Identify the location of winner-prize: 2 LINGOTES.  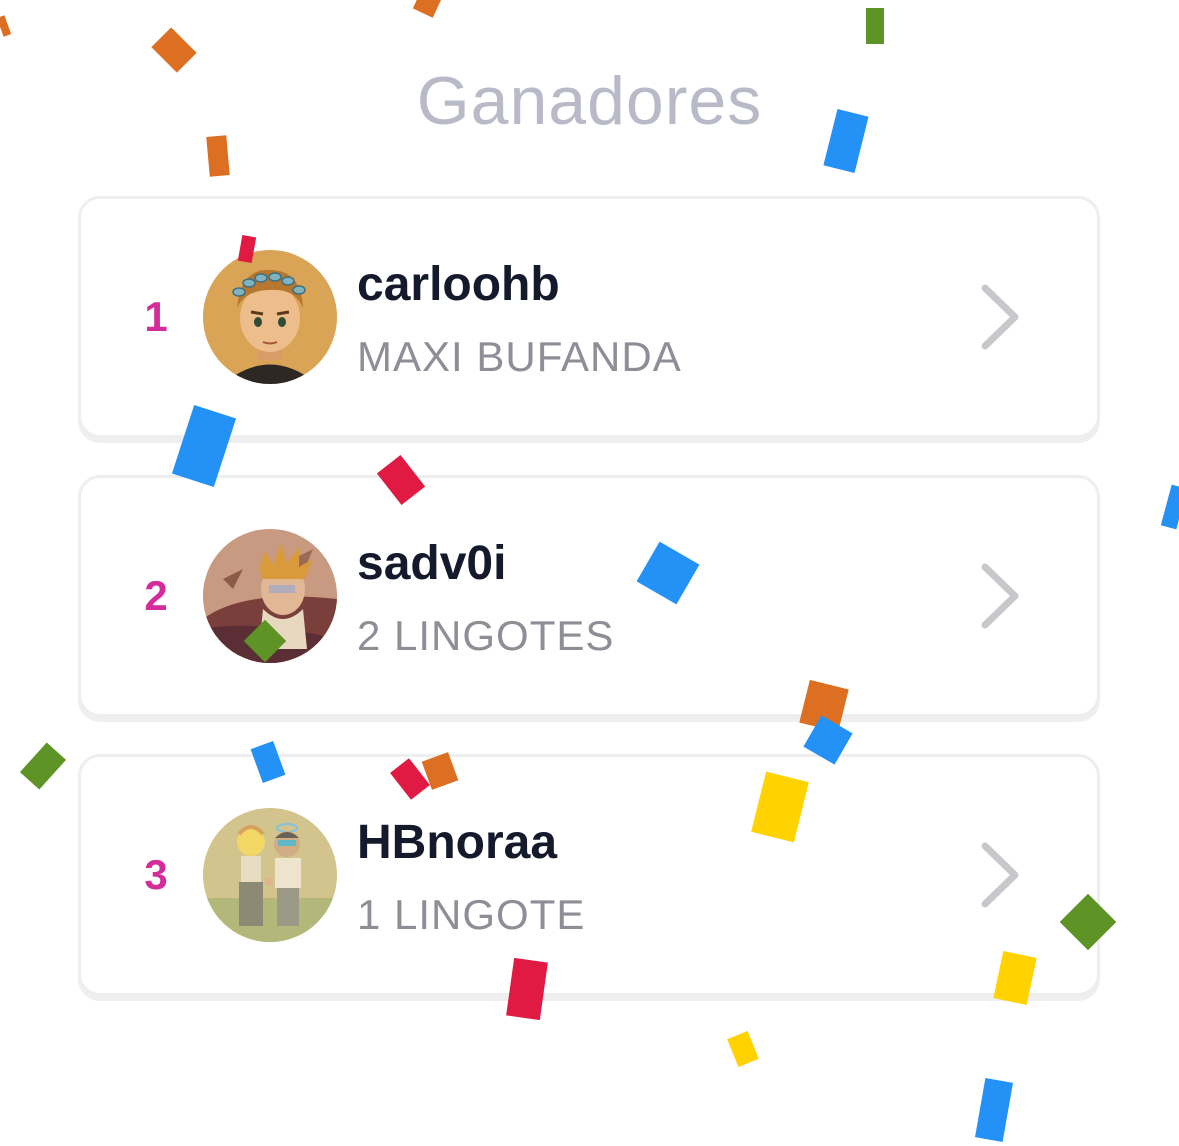
(486, 635).